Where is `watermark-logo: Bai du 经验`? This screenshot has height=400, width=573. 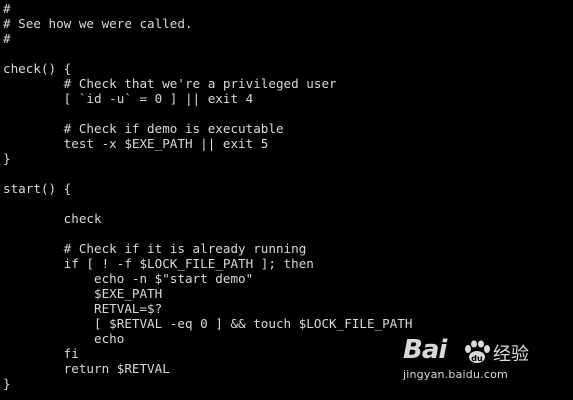 watermark-logo: Bai du 经验 is located at coordinates (473, 350).